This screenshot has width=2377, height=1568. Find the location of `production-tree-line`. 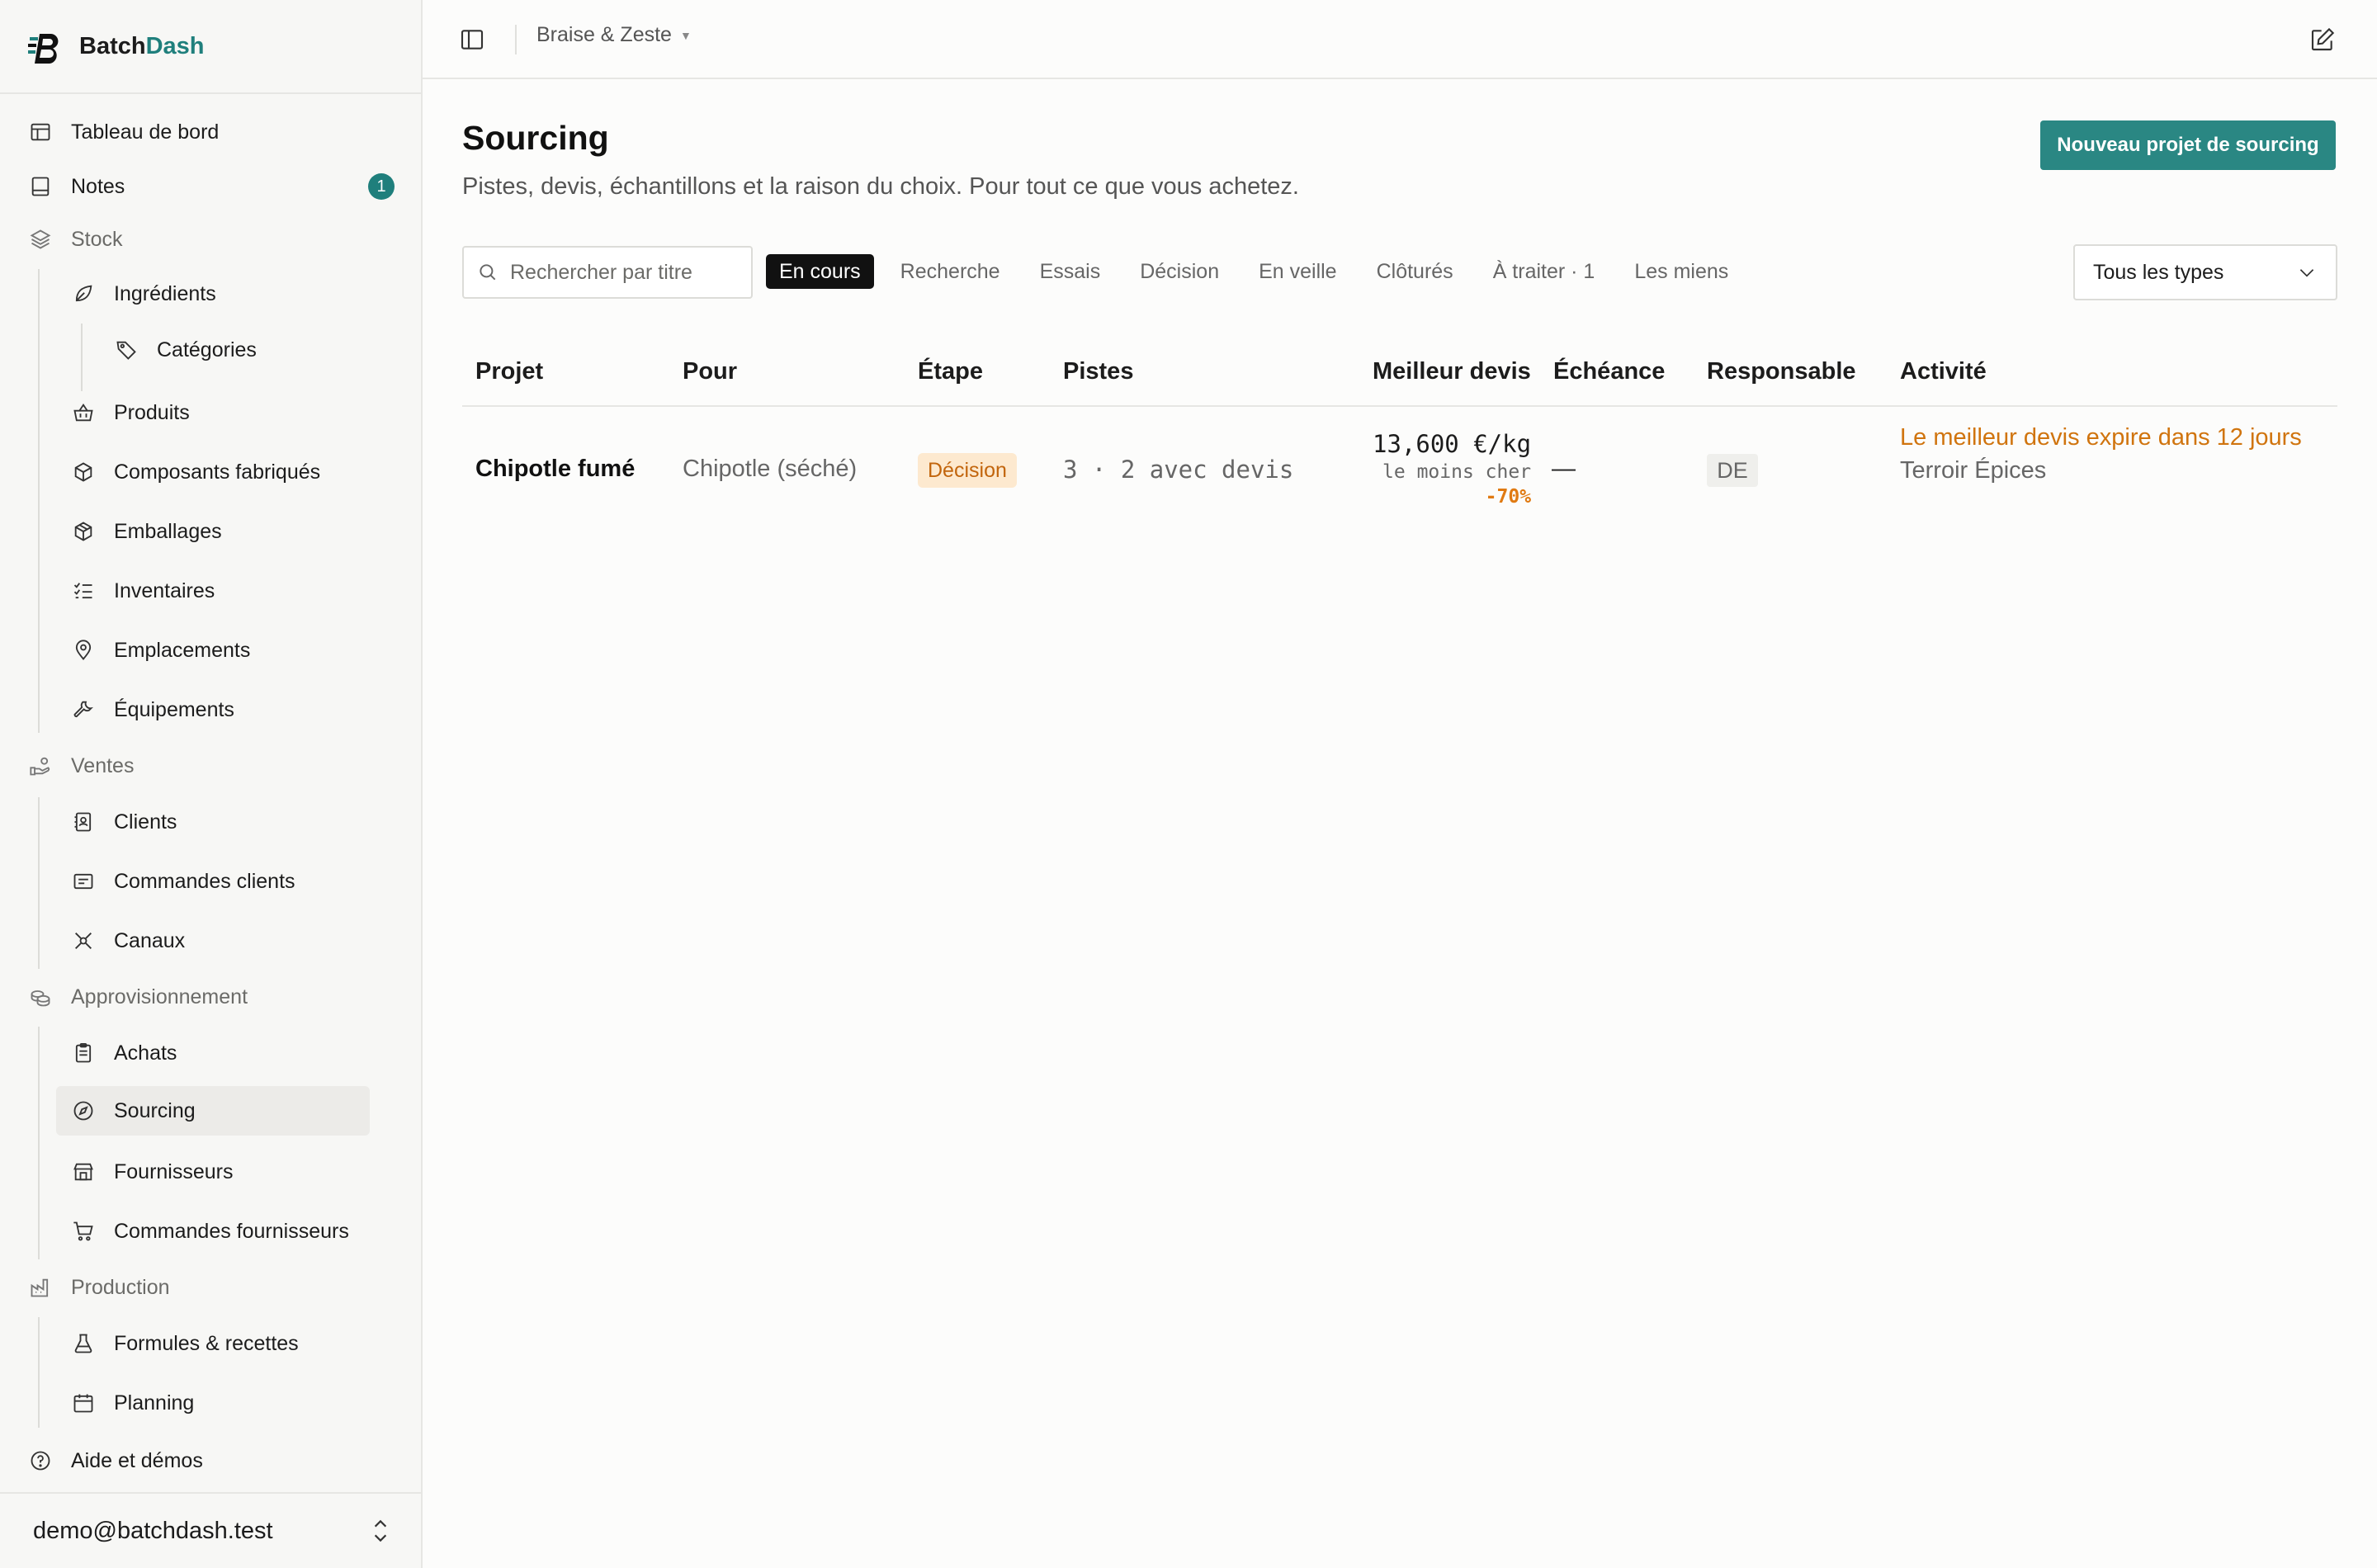

production-tree-line is located at coordinates (39, 1372).